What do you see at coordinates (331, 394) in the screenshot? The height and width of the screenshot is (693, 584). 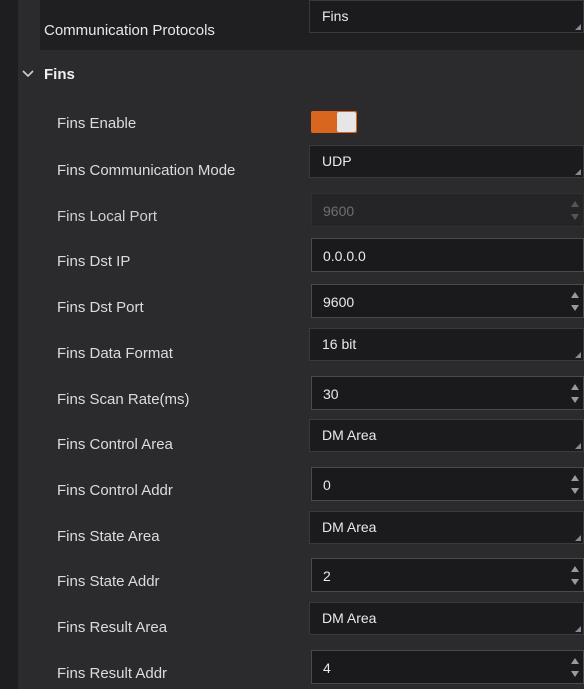 I see `scan-rate-value: 30` at bounding box center [331, 394].